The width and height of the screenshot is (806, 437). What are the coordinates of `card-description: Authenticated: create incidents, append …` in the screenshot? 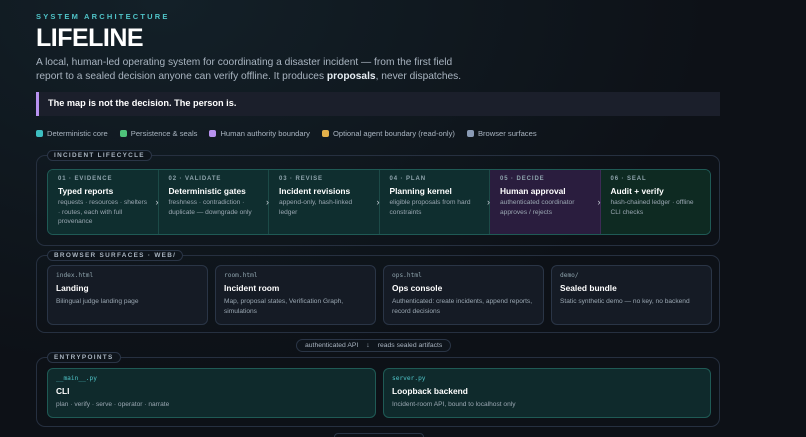 It's located at (462, 306).